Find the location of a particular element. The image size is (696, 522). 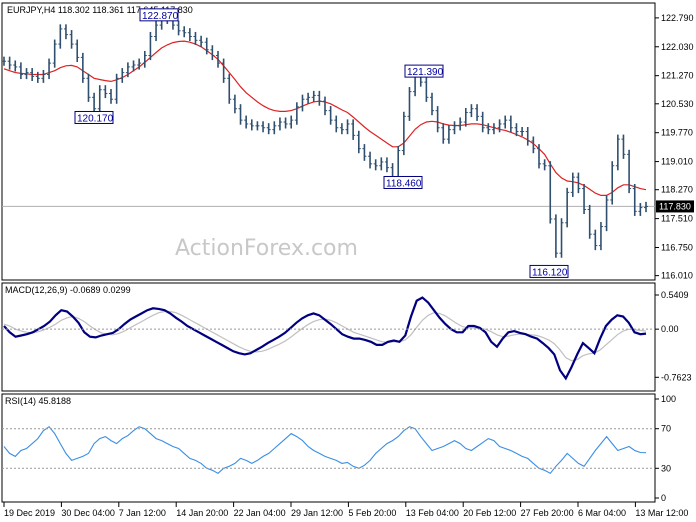

current-price-label: 117.830 is located at coordinates (675, 206).